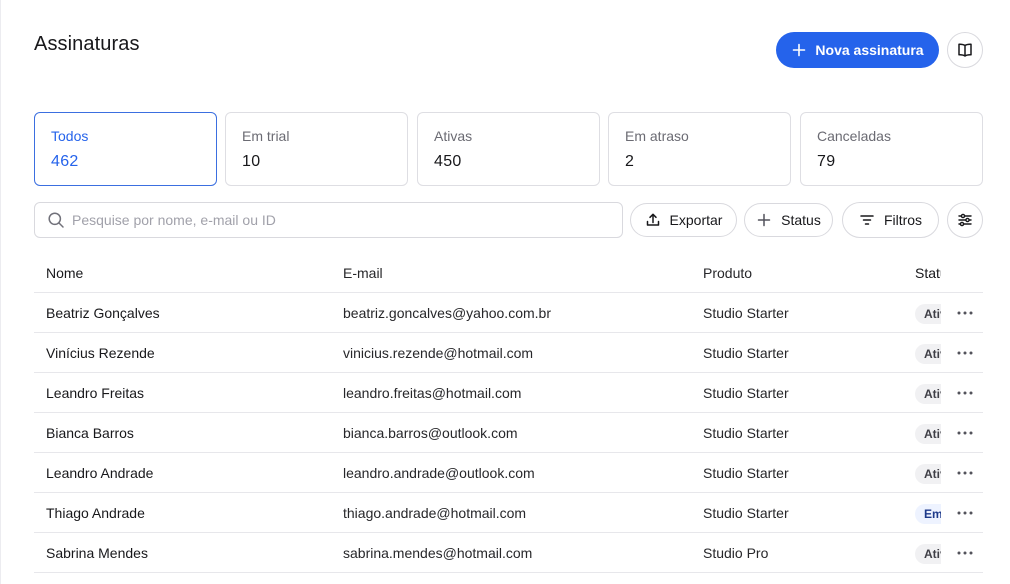  What do you see at coordinates (251, 161) in the screenshot?
I see `tab-count: 10` at bounding box center [251, 161].